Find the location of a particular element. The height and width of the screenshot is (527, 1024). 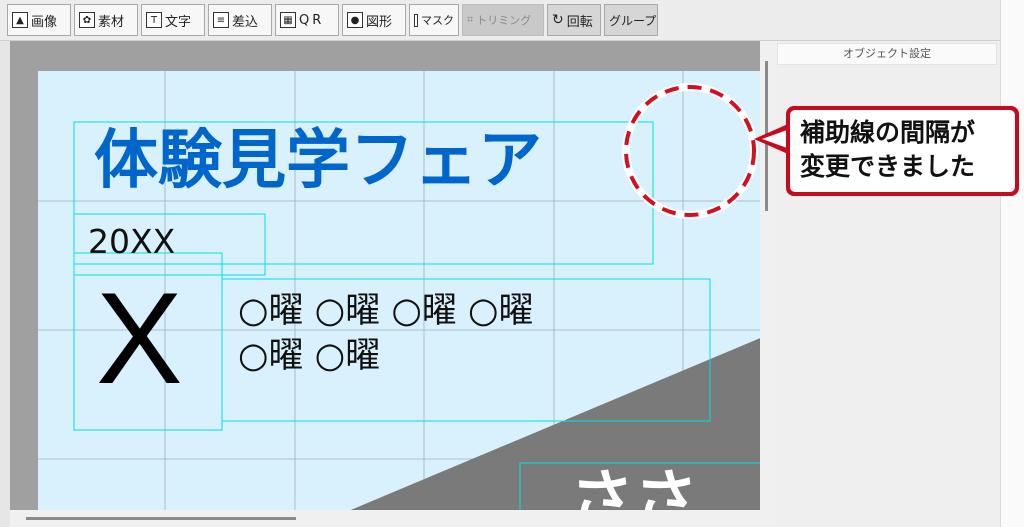

canvas-big-letter: X is located at coordinates (139, 338).